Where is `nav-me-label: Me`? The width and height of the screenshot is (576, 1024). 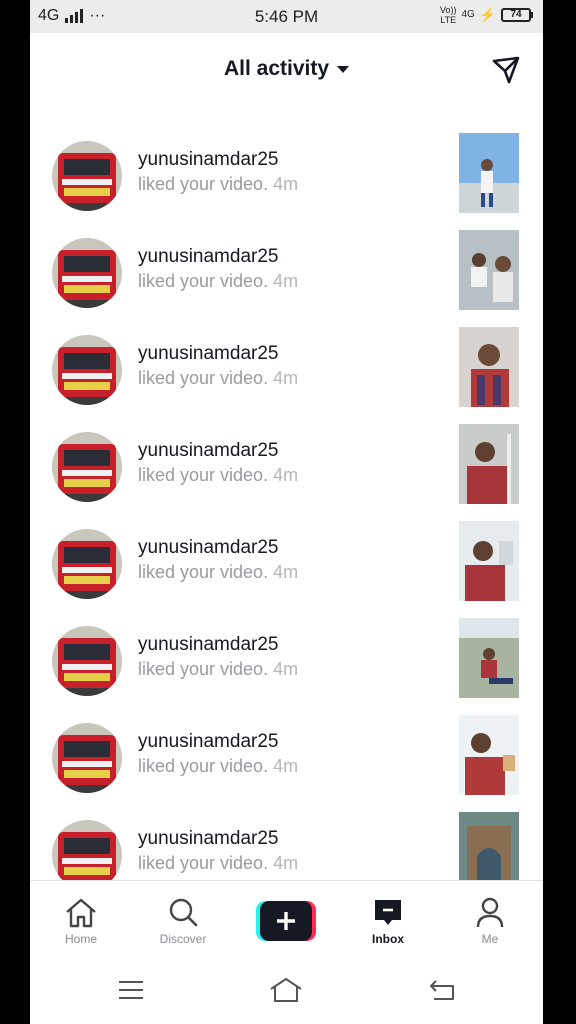 nav-me-label: Me is located at coordinates (490, 939).